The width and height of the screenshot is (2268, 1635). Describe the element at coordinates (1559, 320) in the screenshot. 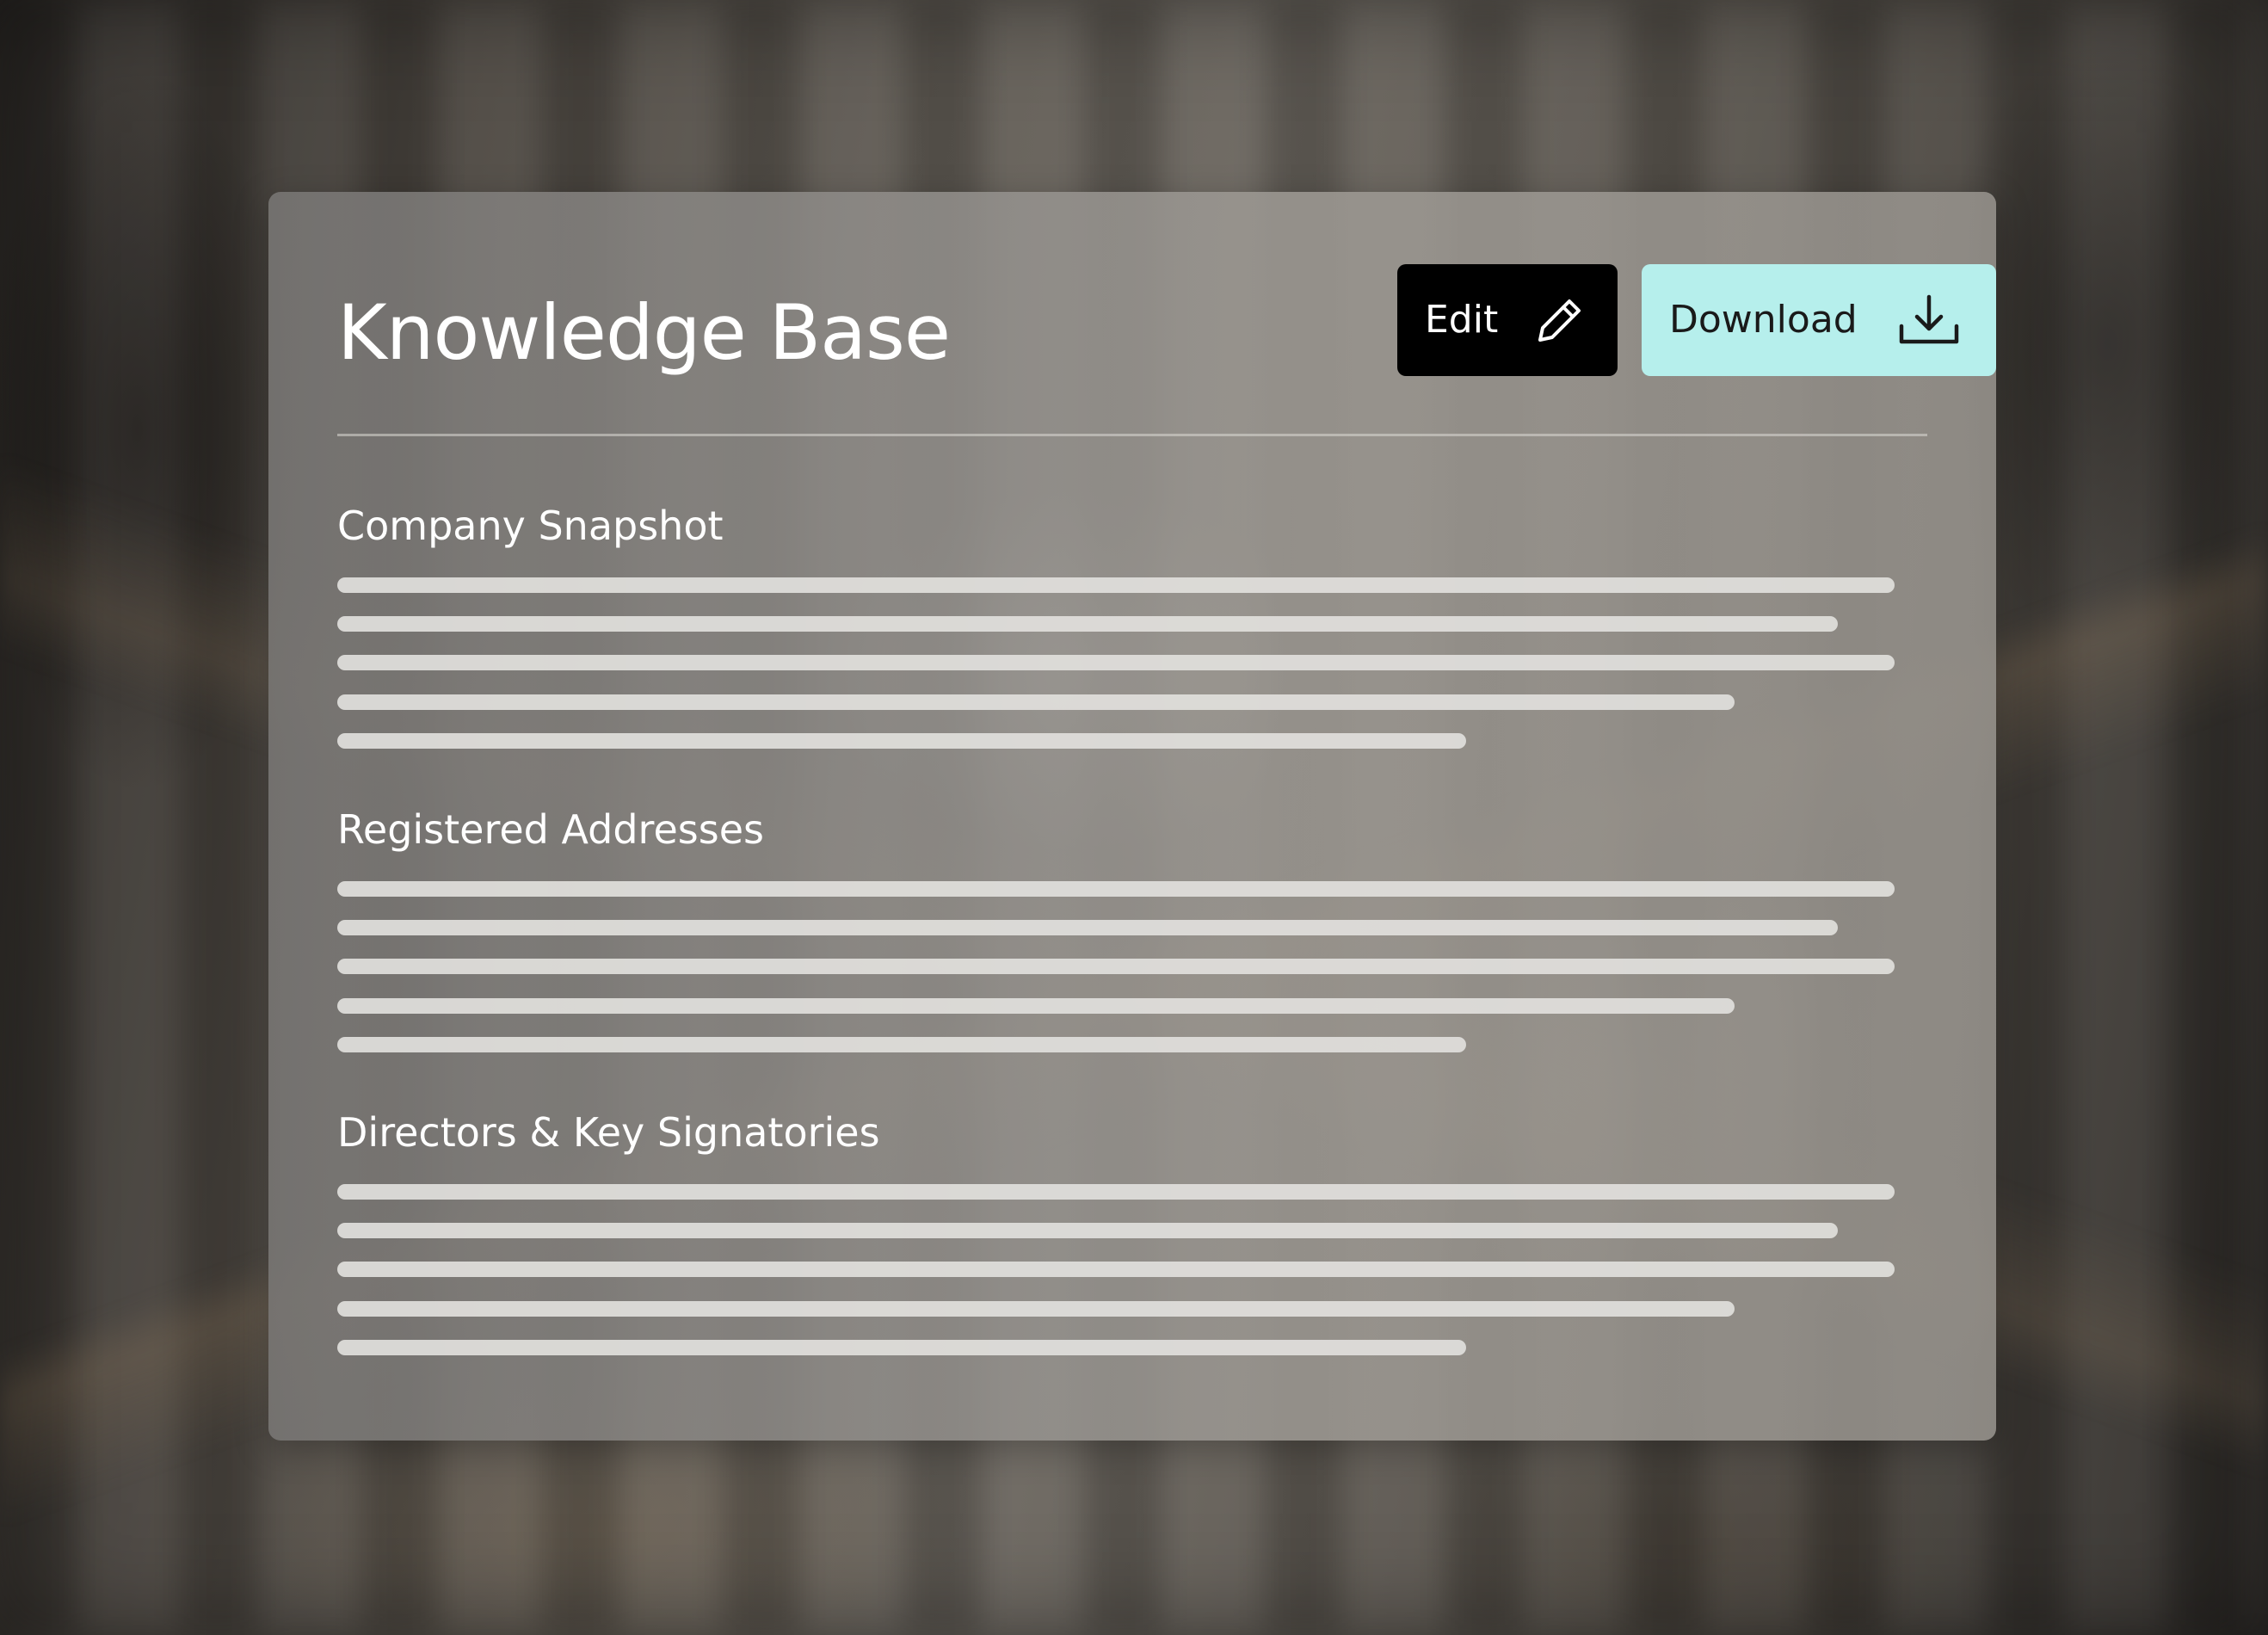

I see `pencil-icon` at that location.